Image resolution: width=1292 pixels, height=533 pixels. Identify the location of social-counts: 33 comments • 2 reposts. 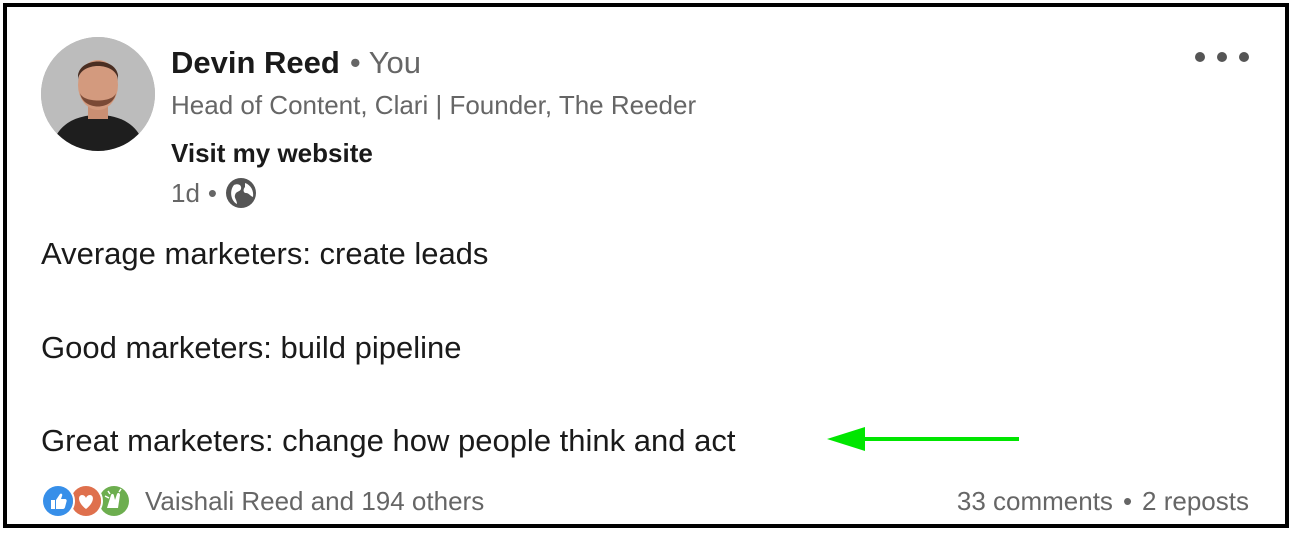
(1103, 501).